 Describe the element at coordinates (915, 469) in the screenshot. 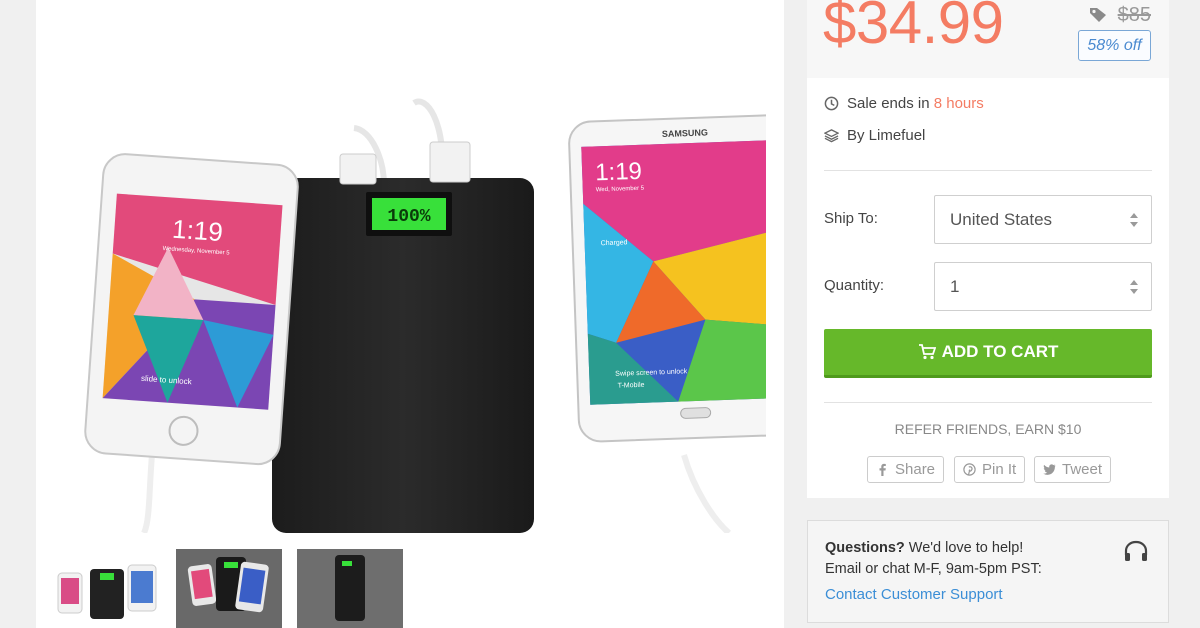

I see `share-facebook-label: Share` at that location.